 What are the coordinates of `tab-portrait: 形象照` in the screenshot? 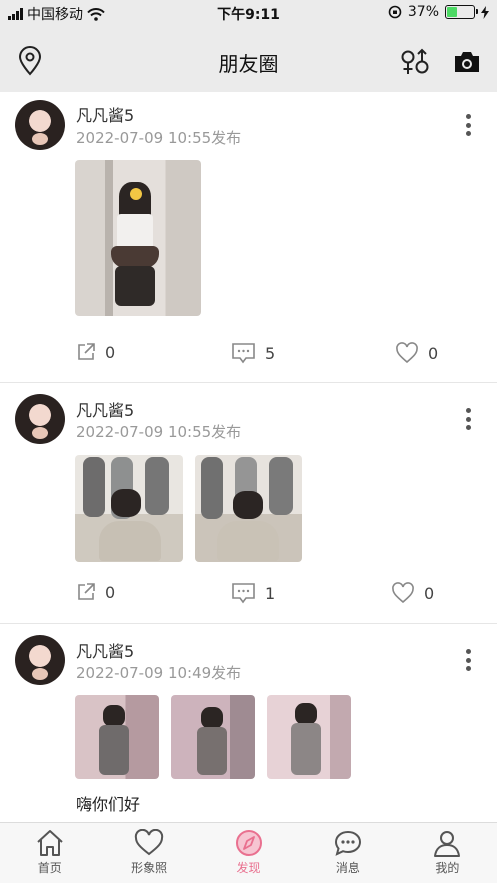 It's located at (148, 853).